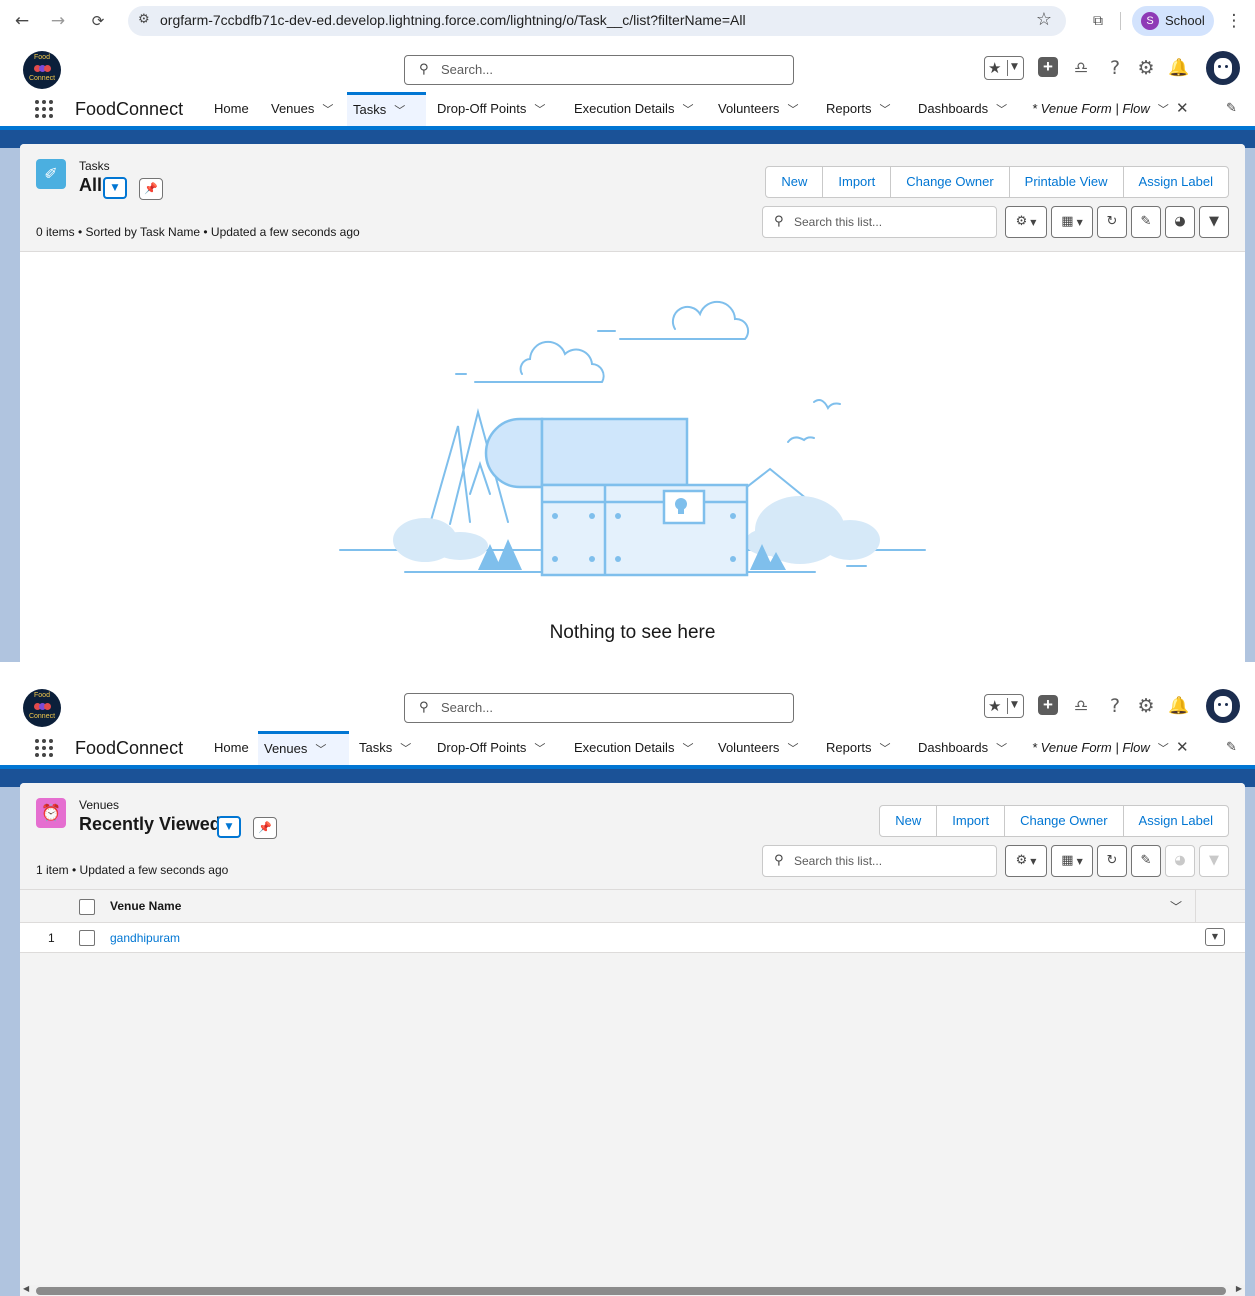 This screenshot has height=1296, width=1255. What do you see at coordinates (1176, 906) in the screenshot?
I see `column-menu-chevron-icon: ﹀` at bounding box center [1176, 906].